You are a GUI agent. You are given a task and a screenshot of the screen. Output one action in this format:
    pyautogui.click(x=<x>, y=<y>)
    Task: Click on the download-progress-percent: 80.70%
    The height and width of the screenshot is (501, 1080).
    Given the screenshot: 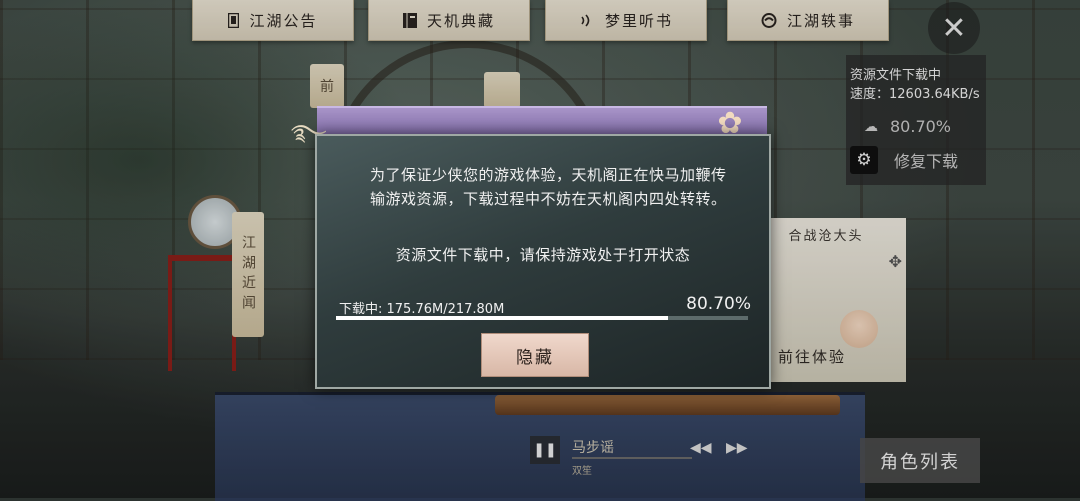 What is the action you would take?
    pyautogui.click(x=718, y=304)
    